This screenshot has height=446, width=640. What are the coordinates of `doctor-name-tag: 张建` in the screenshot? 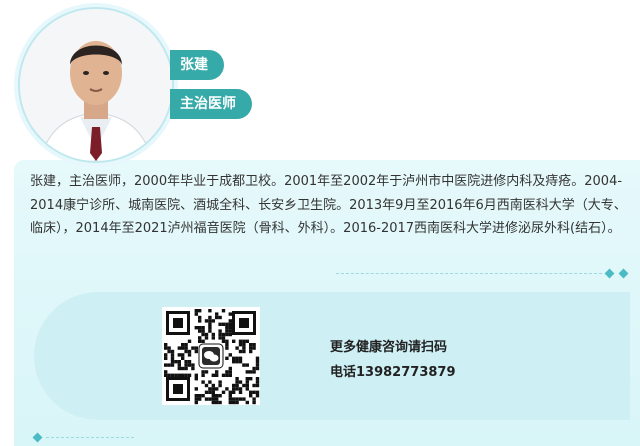 It's located at (197, 65).